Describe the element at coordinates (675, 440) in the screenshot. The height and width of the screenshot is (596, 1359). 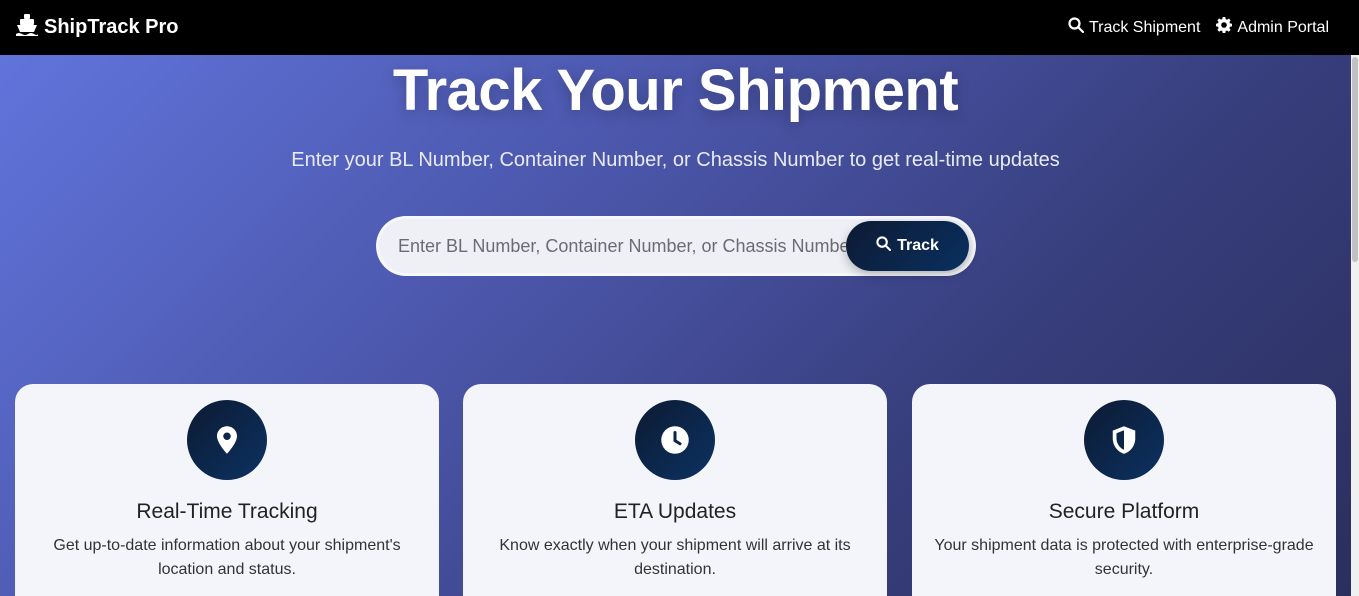
I see `clock-icon` at that location.